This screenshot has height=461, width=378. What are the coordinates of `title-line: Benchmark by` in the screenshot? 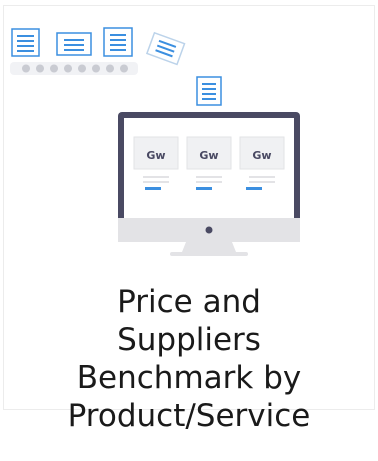 It's located at (189, 378).